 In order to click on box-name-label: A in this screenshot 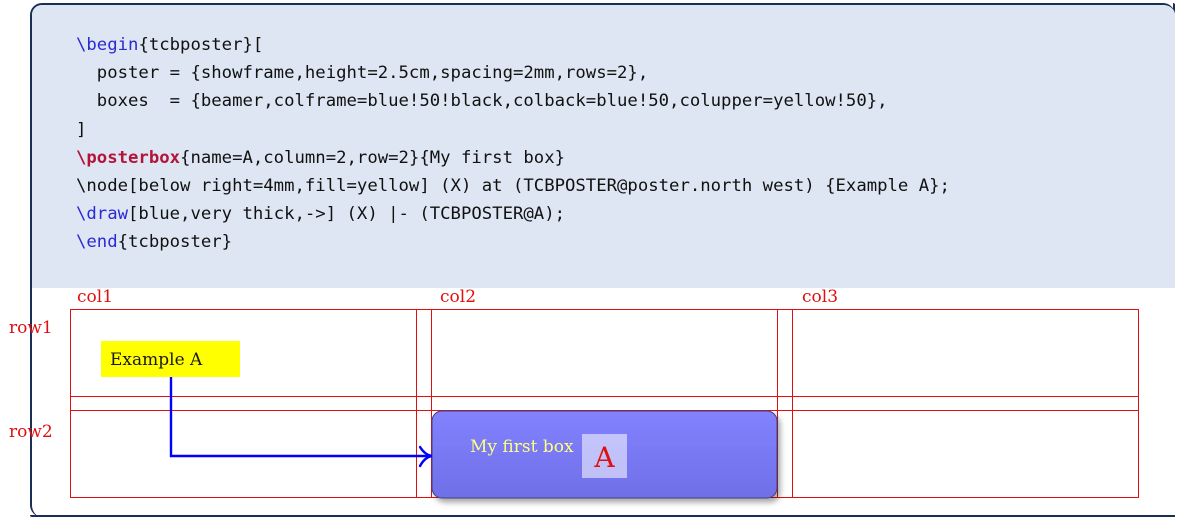, I will do `click(604, 457)`.